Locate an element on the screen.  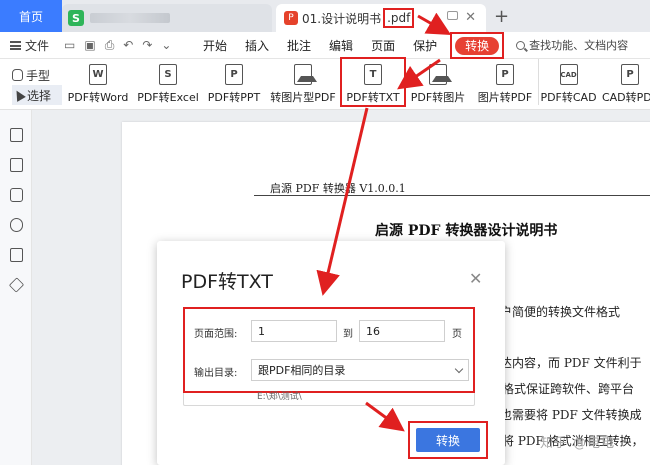
output-path: E:\郑\测试\ is located at coordinates (279, 397).